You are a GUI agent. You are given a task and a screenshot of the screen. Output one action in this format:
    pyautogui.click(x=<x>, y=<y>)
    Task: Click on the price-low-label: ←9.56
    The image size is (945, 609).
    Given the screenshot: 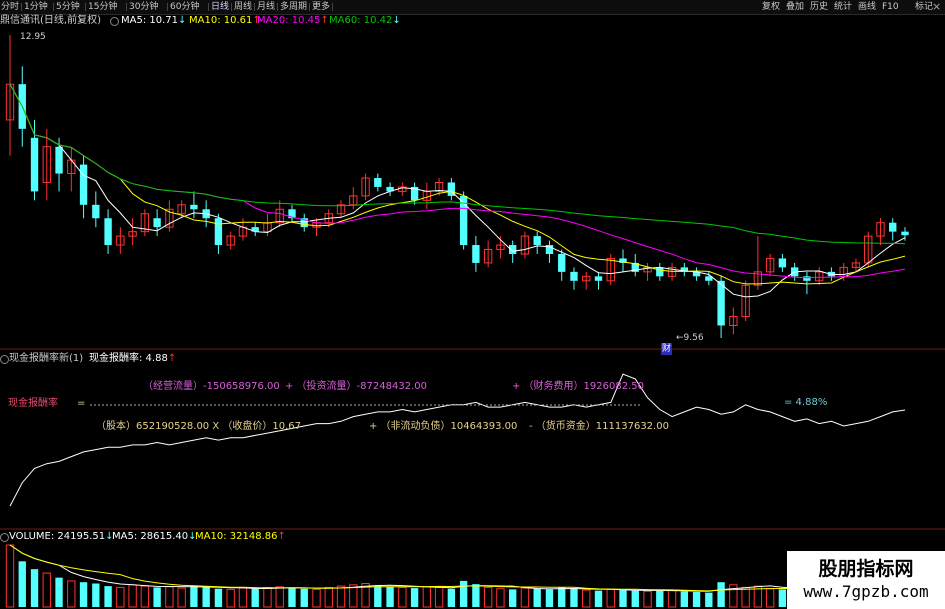 What is the action you would take?
    pyautogui.click(x=690, y=338)
    